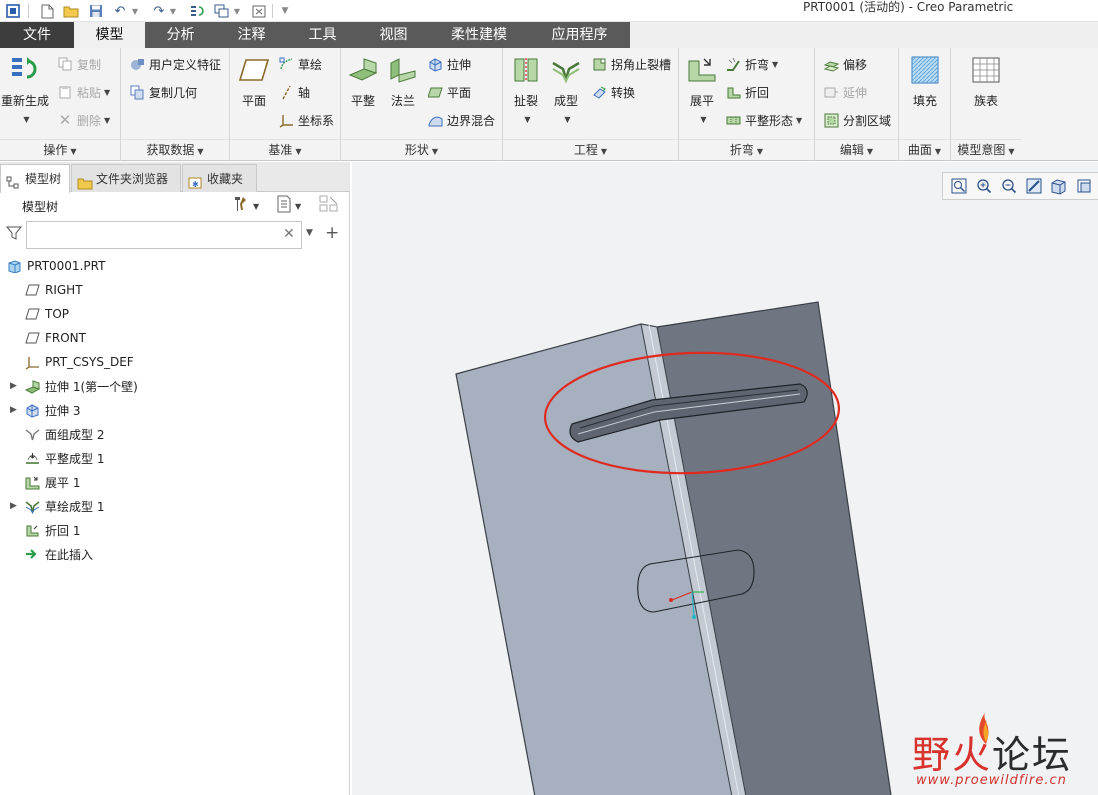 This screenshot has width=1098, height=795. What do you see at coordinates (763, 120) in the screenshot?
I see `flat-state-button: 平整形态 ▼` at bounding box center [763, 120].